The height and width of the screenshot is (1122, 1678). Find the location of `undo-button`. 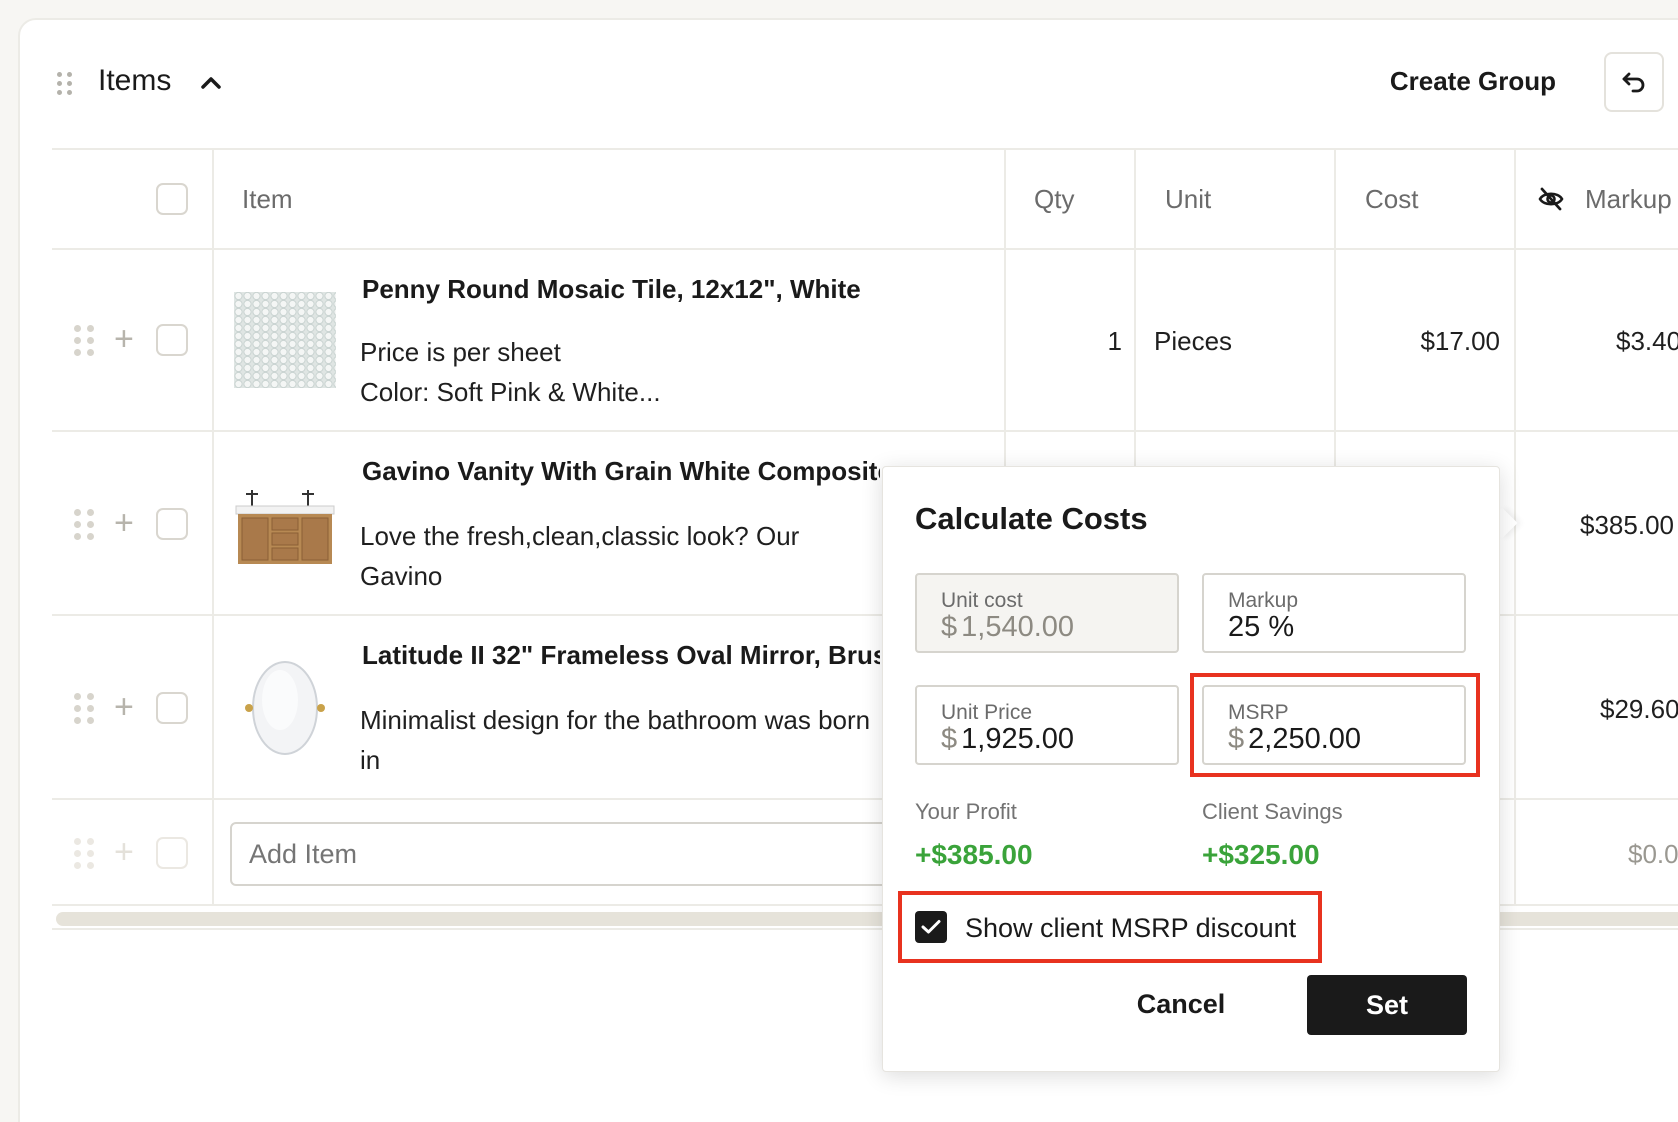

undo-button is located at coordinates (1634, 82).